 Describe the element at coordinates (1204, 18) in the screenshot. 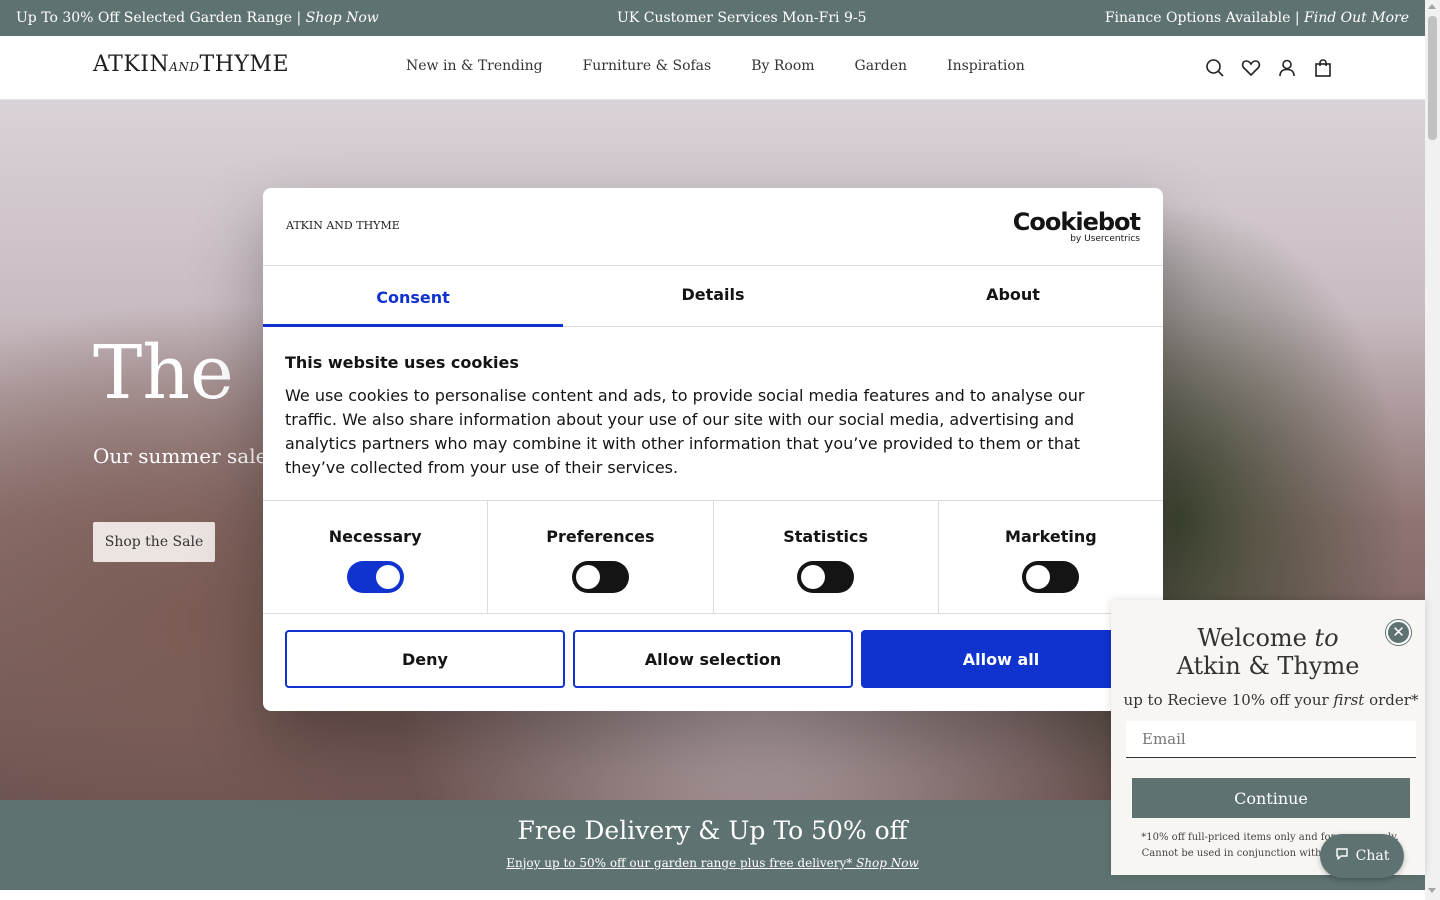

I see `announcement-finance-text: Finance Options Available |` at that location.